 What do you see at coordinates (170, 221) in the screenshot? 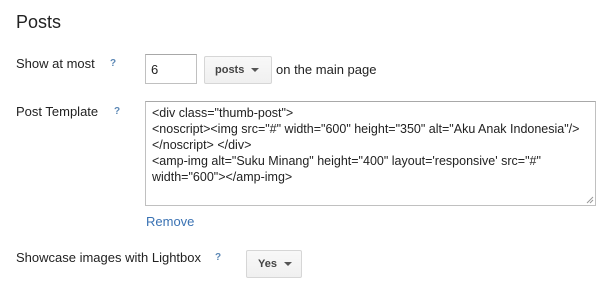
I see `remove-template-link: Remove` at bounding box center [170, 221].